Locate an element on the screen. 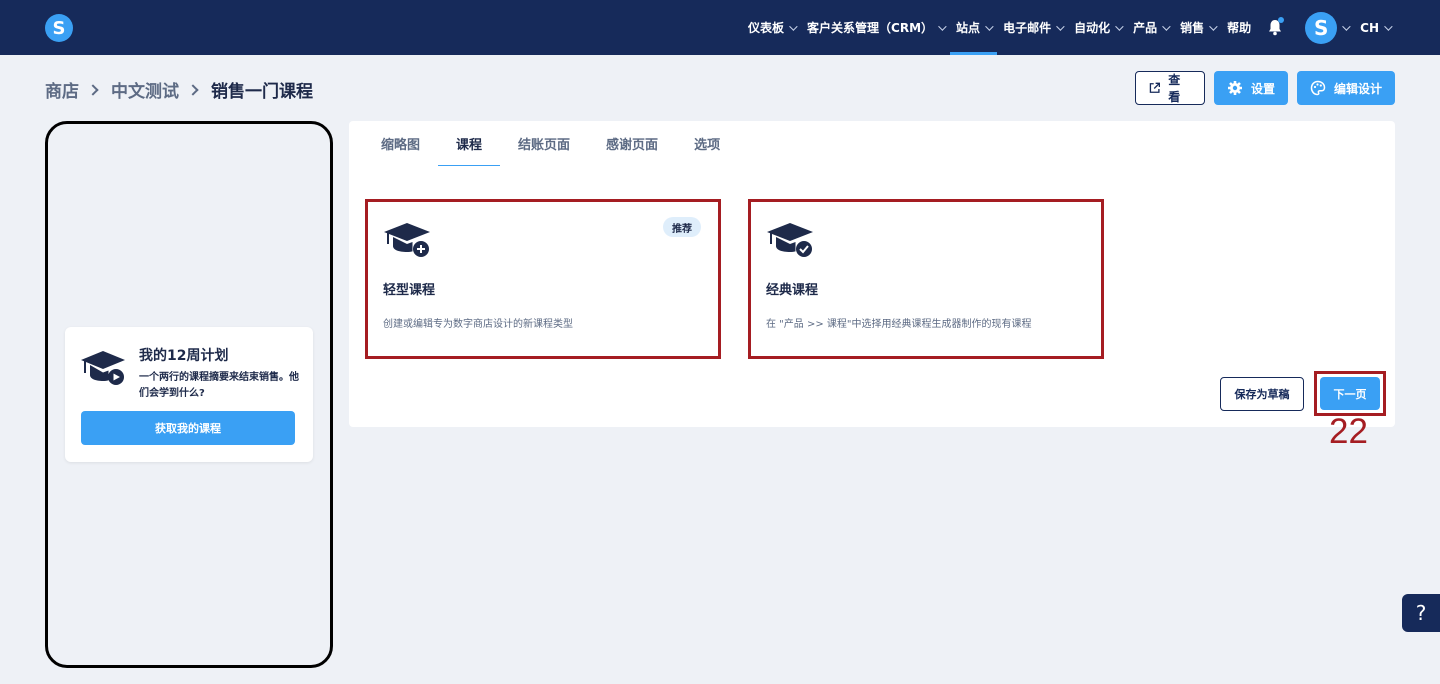  next-button: 下一页 is located at coordinates (1350, 393).